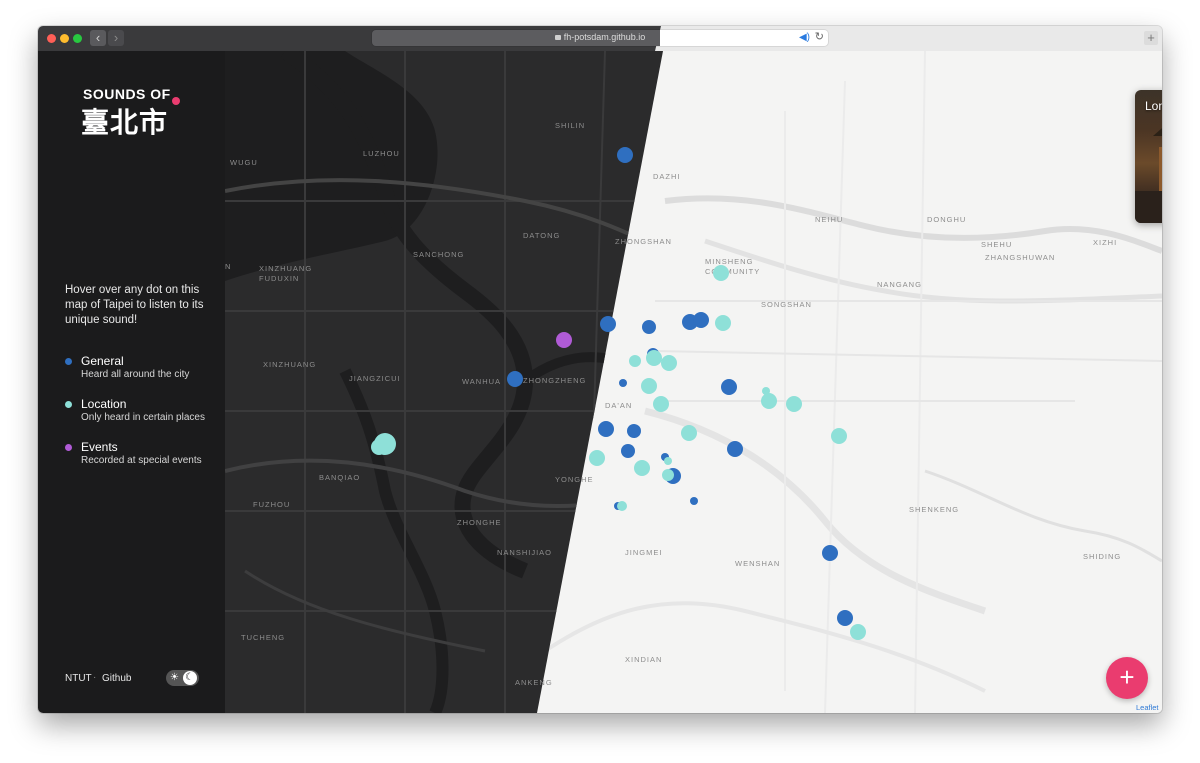 Image resolution: width=1200 pixels, height=763 pixels. I want to click on events-dot-icon, so click(68, 447).